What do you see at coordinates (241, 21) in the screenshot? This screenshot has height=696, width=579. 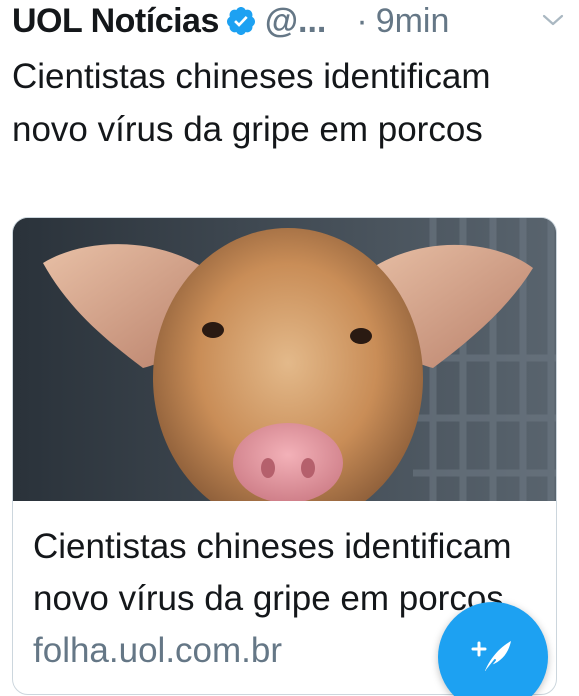 I see `verified-badge-icon` at bounding box center [241, 21].